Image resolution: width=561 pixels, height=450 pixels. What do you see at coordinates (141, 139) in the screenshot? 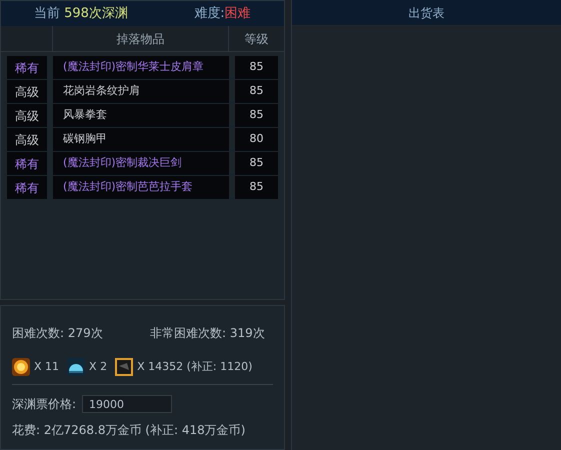
I see `item-name-cell: 碳钢胸甲` at bounding box center [141, 139].